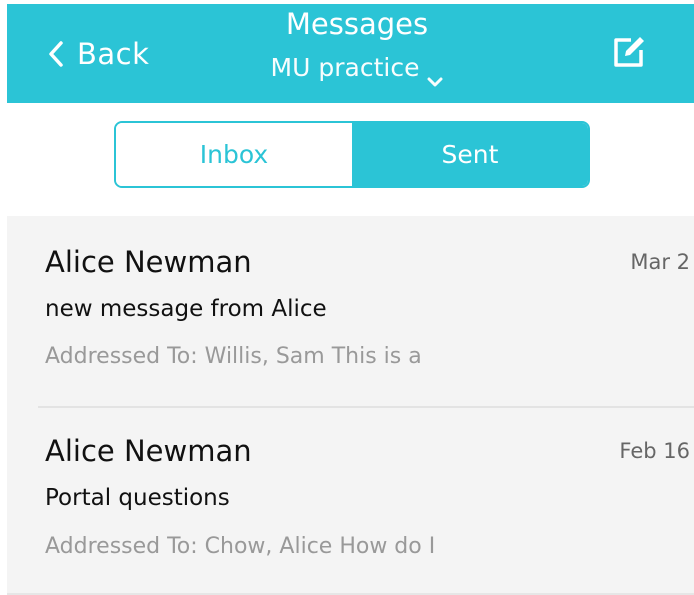 This screenshot has height=595, width=694. I want to click on message-preview: Addressed To: Willis, Sam This is a, so click(233, 356).